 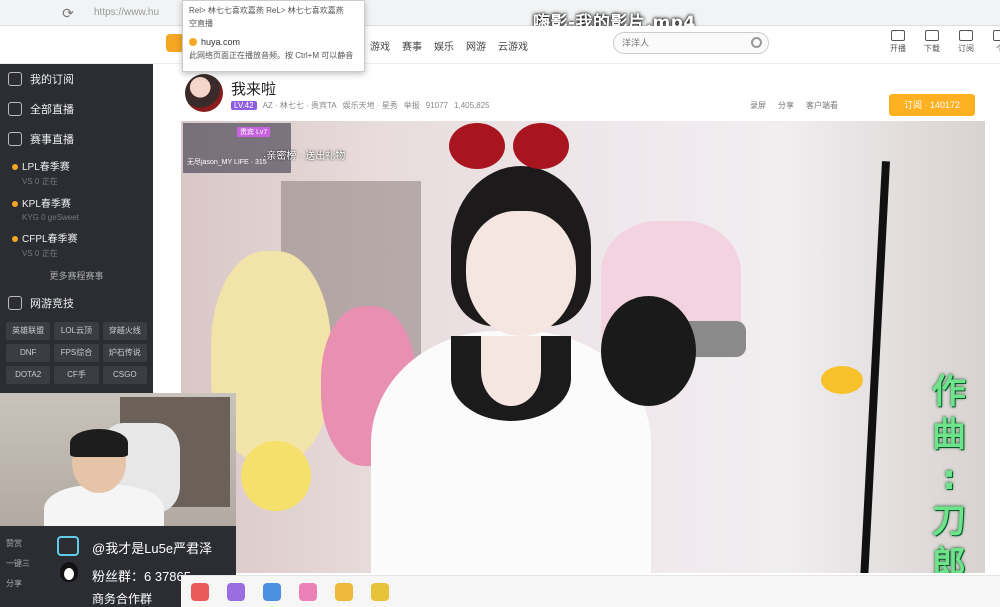 What do you see at coordinates (141, 576) in the screenshot?
I see `fan-group: 粉丝群：6 37865` at bounding box center [141, 576].